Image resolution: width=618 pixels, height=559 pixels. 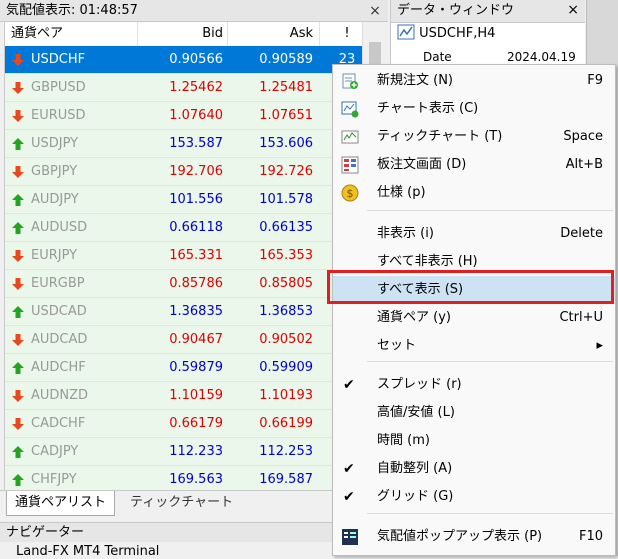 I want to click on table-row: USDCAD 1.36835 1.36853, so click(x=184, y=312).